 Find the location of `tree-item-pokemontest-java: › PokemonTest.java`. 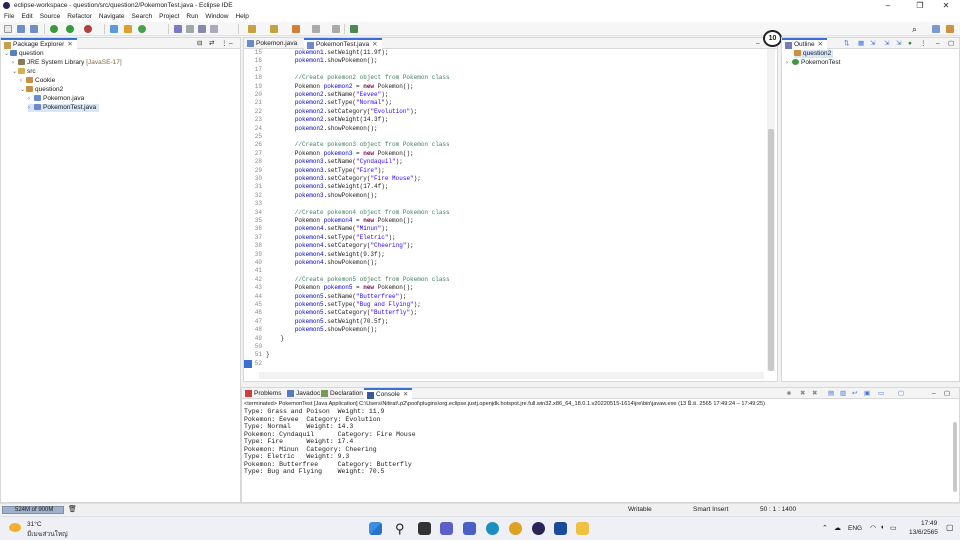

tree-item-pokemontest-java: › PokemonTest.java is located at coordinates (64, 108).